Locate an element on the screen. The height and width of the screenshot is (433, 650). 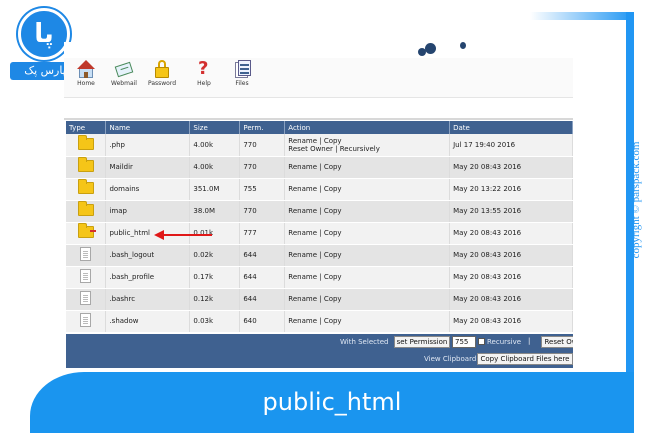
row-size: 4.00k is located at coordinates (215, 145).